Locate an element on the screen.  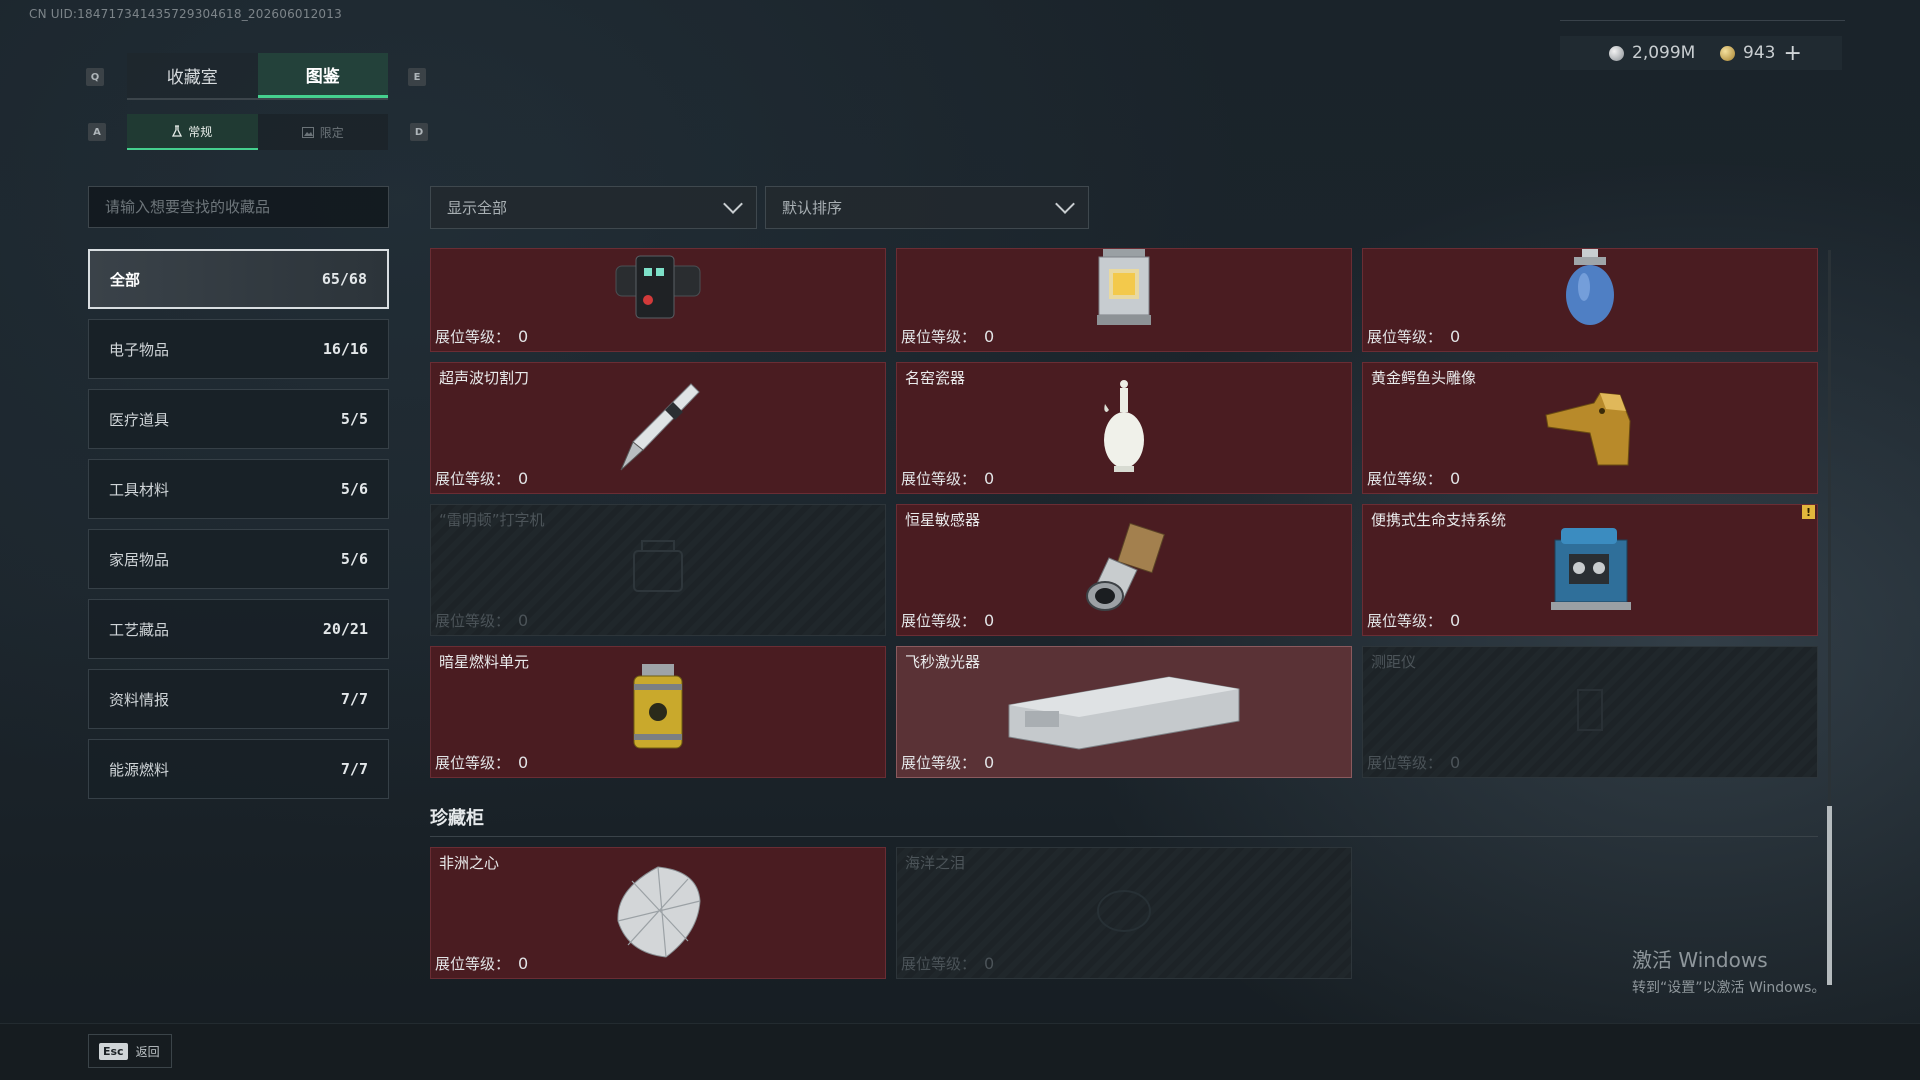
section-title-treasure: 珍藏柜 is located at coordinates (457, 818).